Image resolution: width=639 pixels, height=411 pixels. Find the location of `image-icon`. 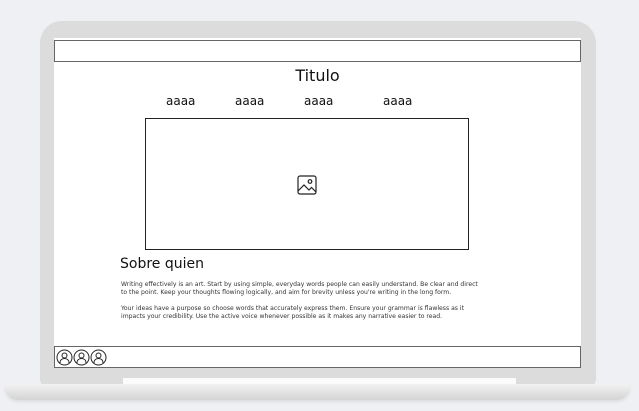

image-icon is located at coordinates (307, 185).